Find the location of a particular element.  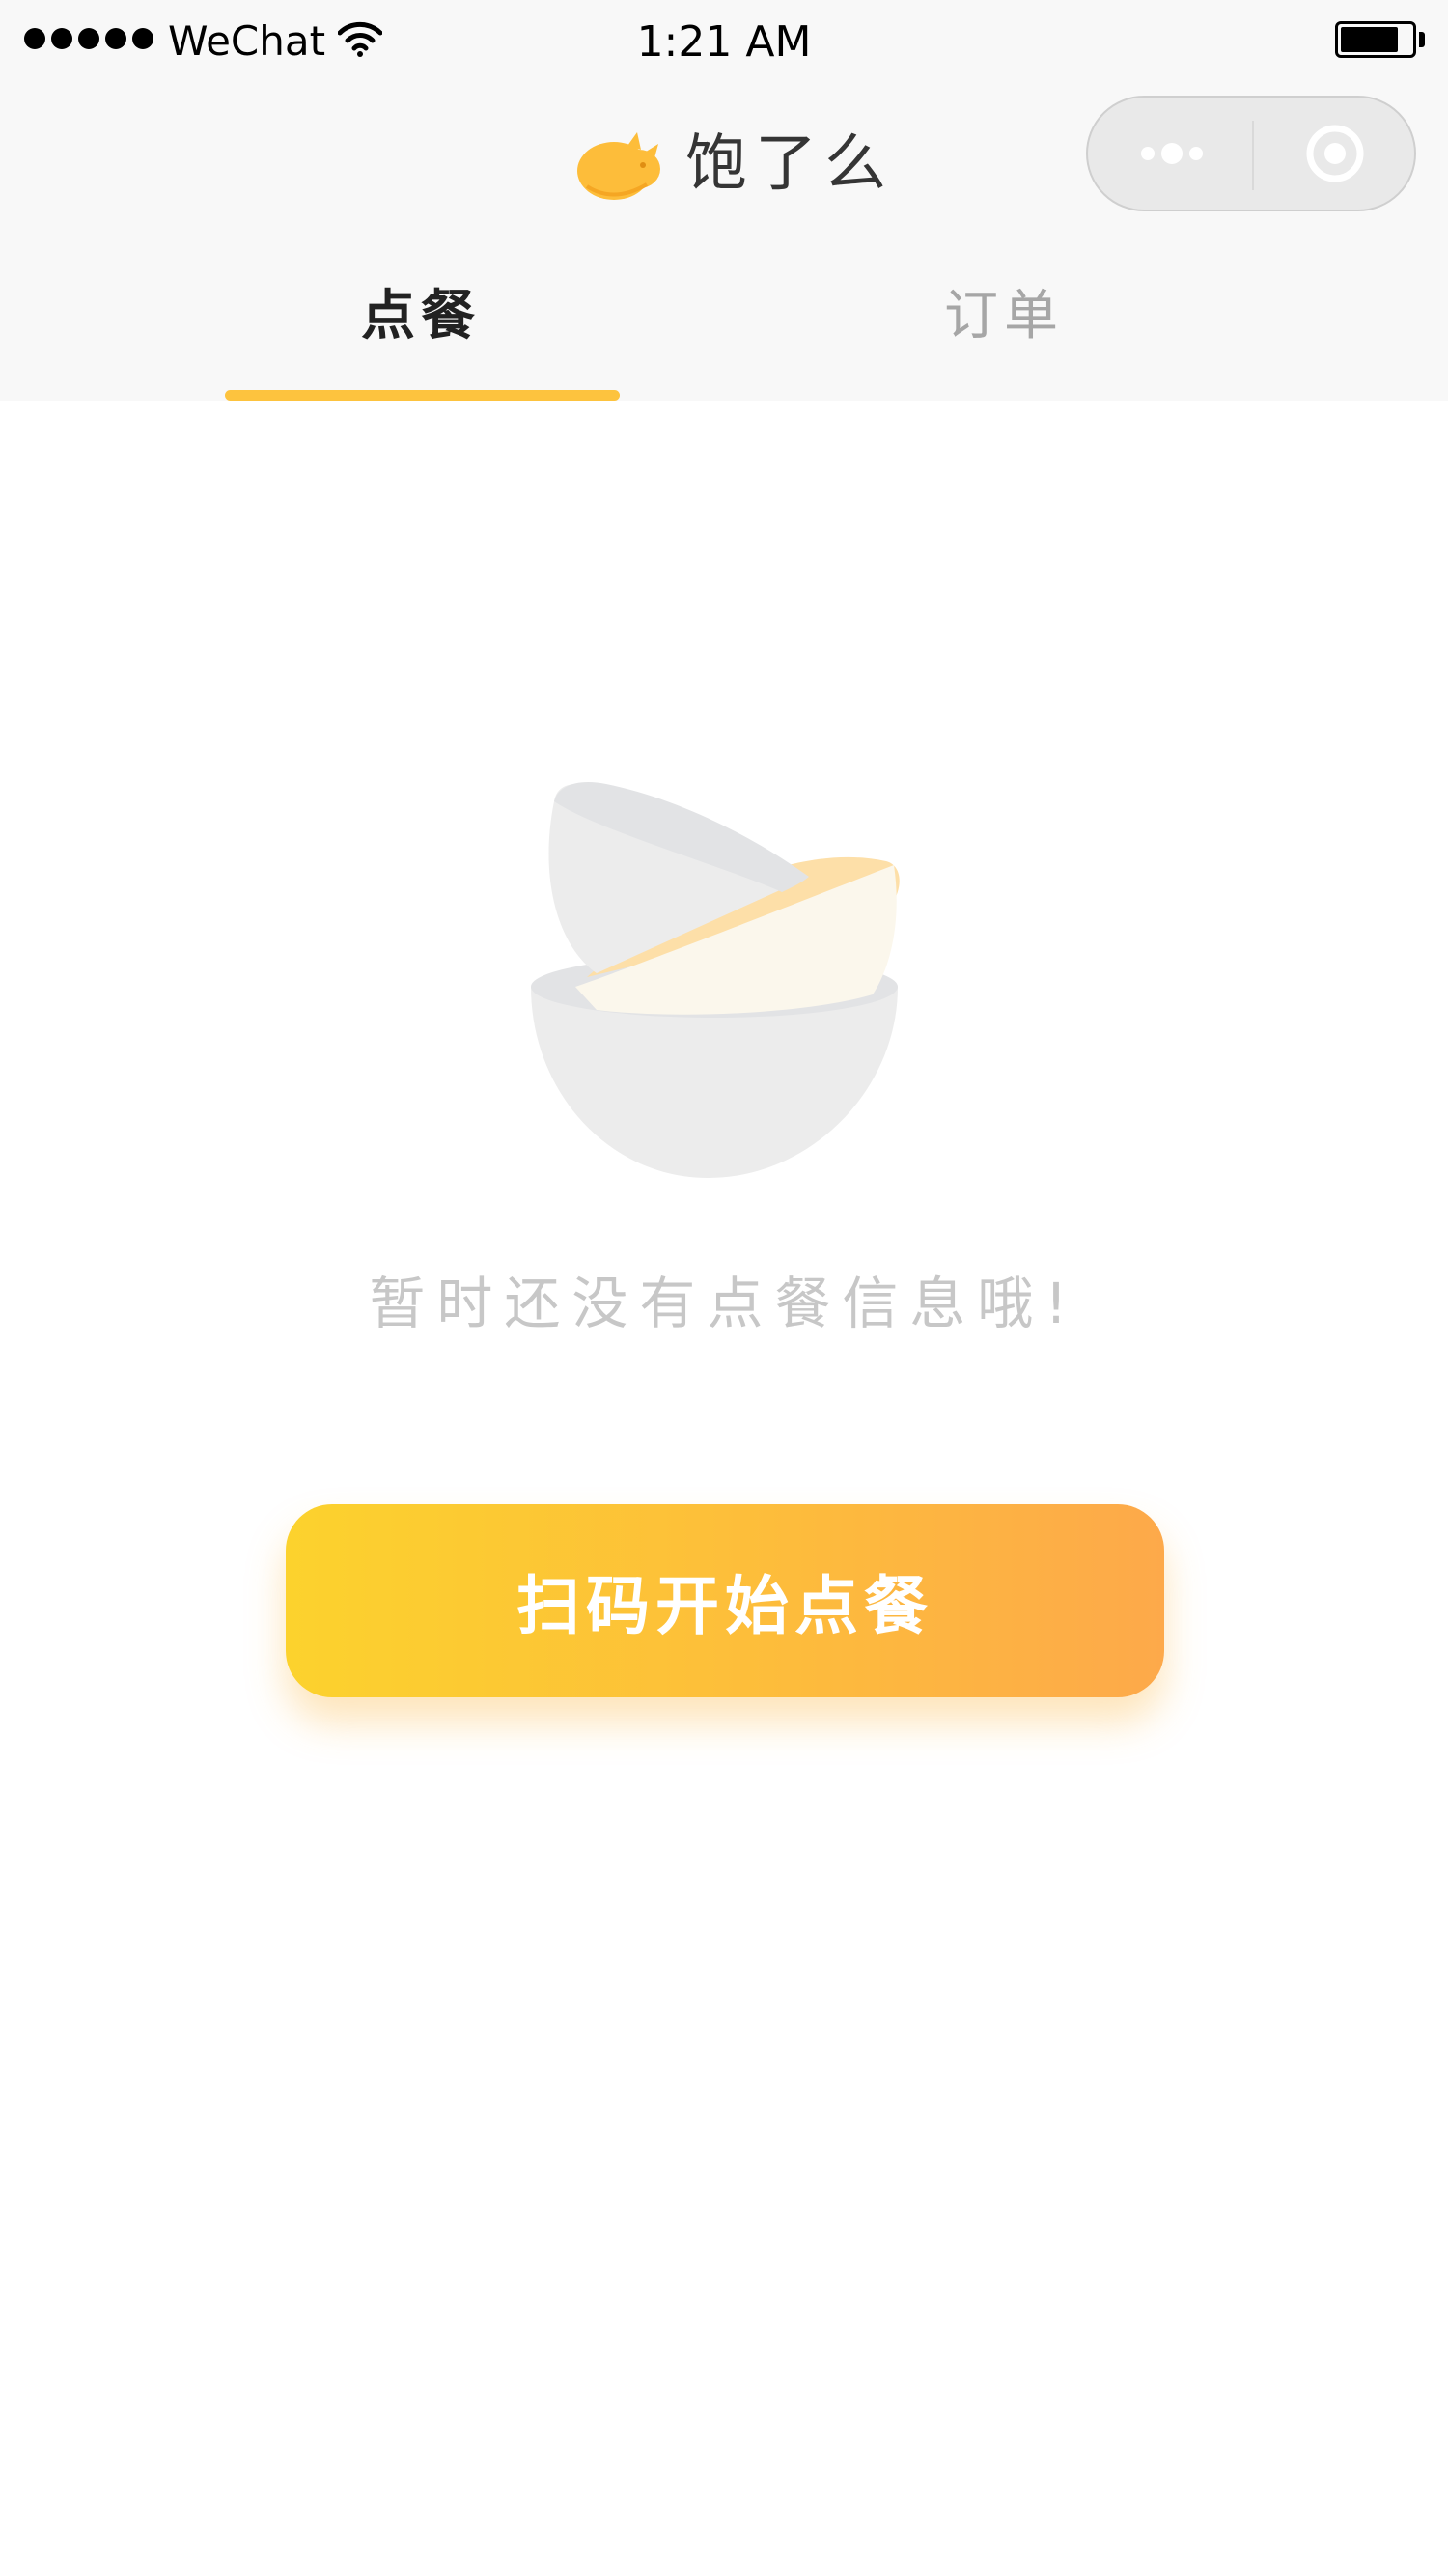

page-title: 饱了么 is located at coordinates (789, 164).